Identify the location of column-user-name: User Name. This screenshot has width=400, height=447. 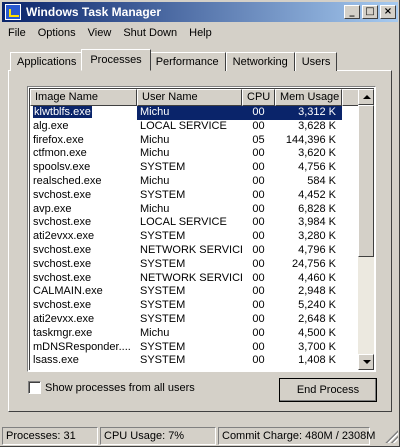
(189, 97).